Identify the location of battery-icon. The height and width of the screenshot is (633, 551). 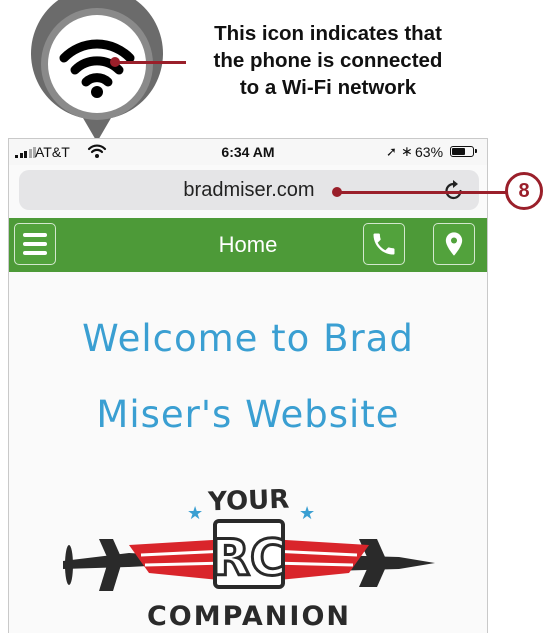
(463, 151).